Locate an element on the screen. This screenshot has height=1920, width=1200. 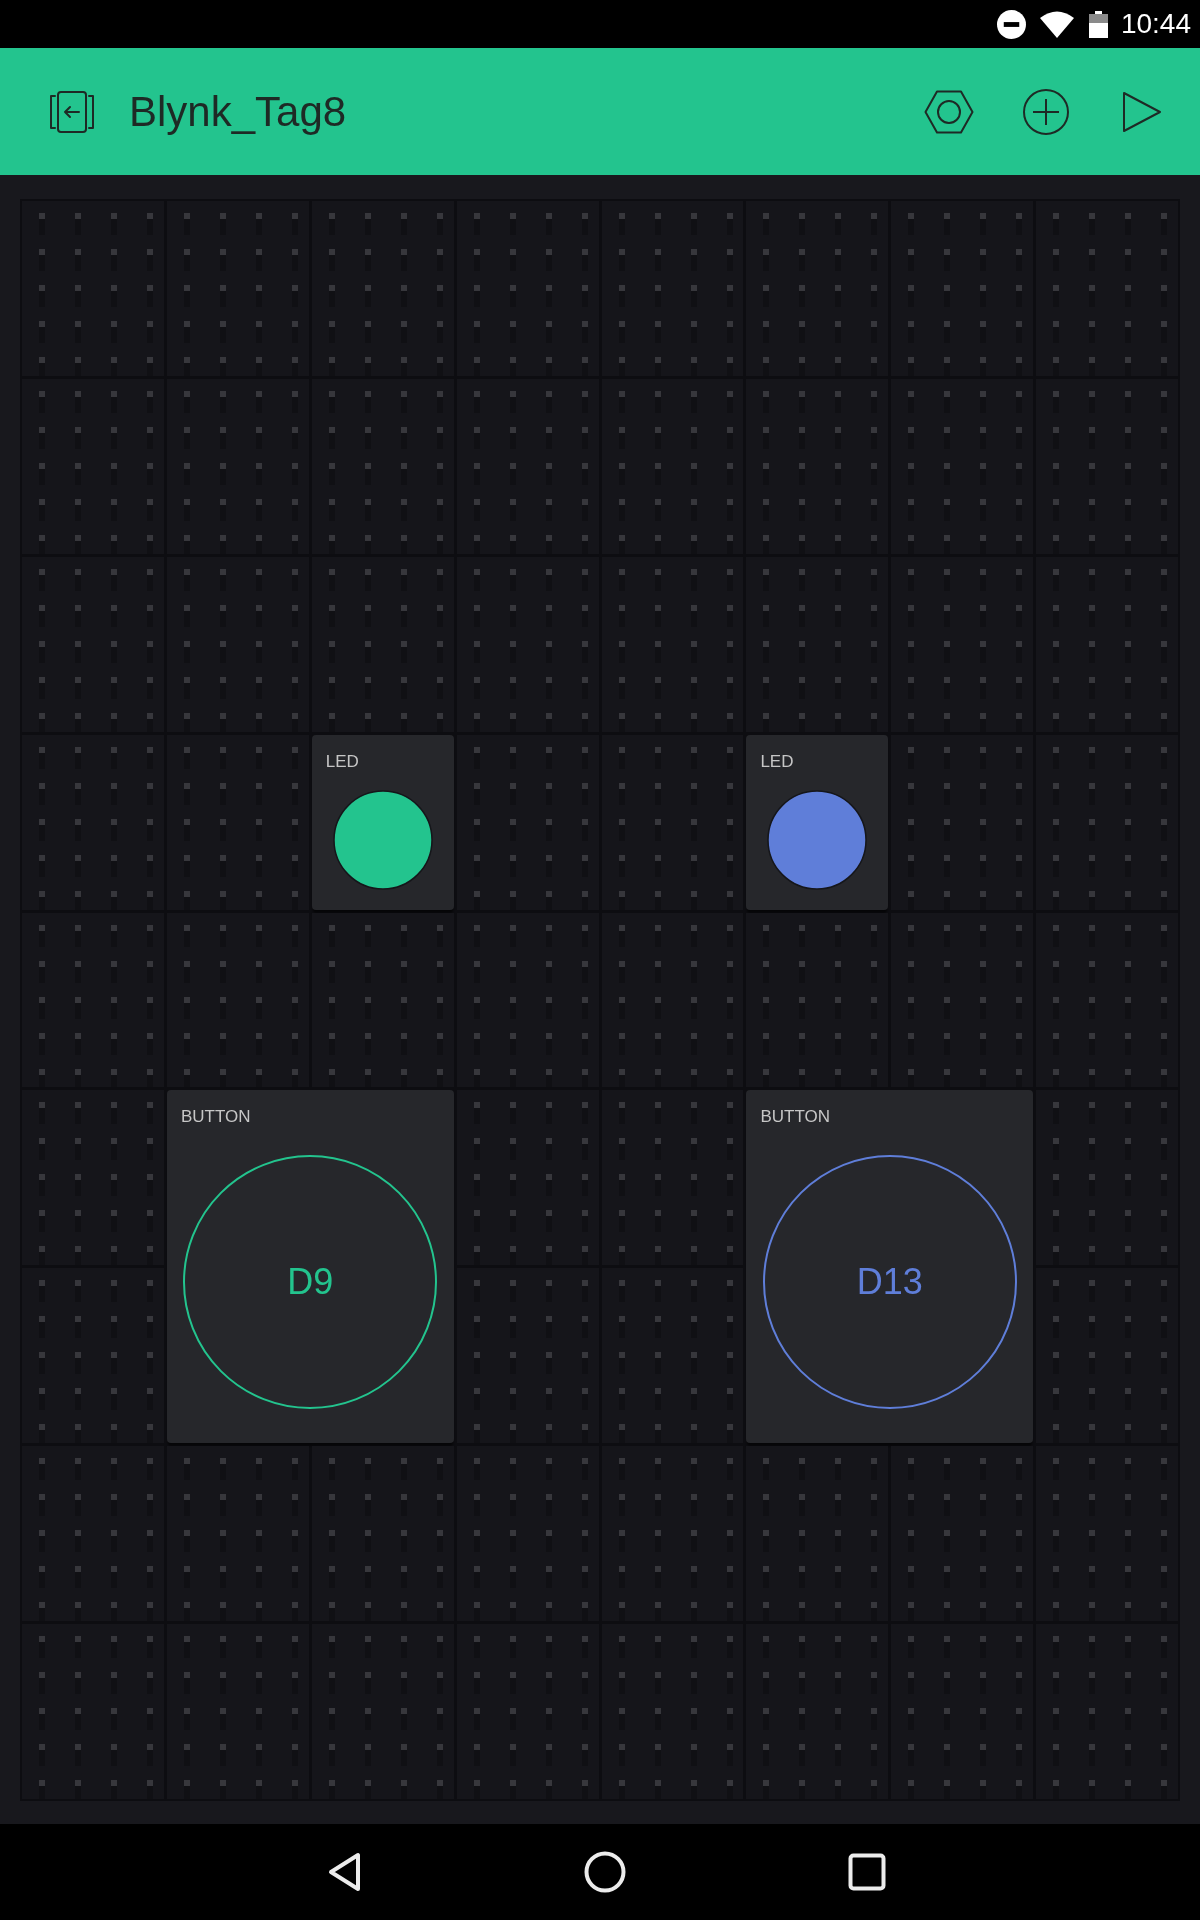
project-title: Blynk_Tag8 is located at coordinates (238, 111).